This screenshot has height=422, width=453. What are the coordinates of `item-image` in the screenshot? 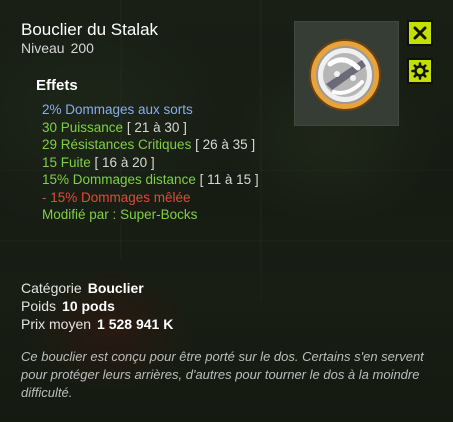 It's located at (346, 73).